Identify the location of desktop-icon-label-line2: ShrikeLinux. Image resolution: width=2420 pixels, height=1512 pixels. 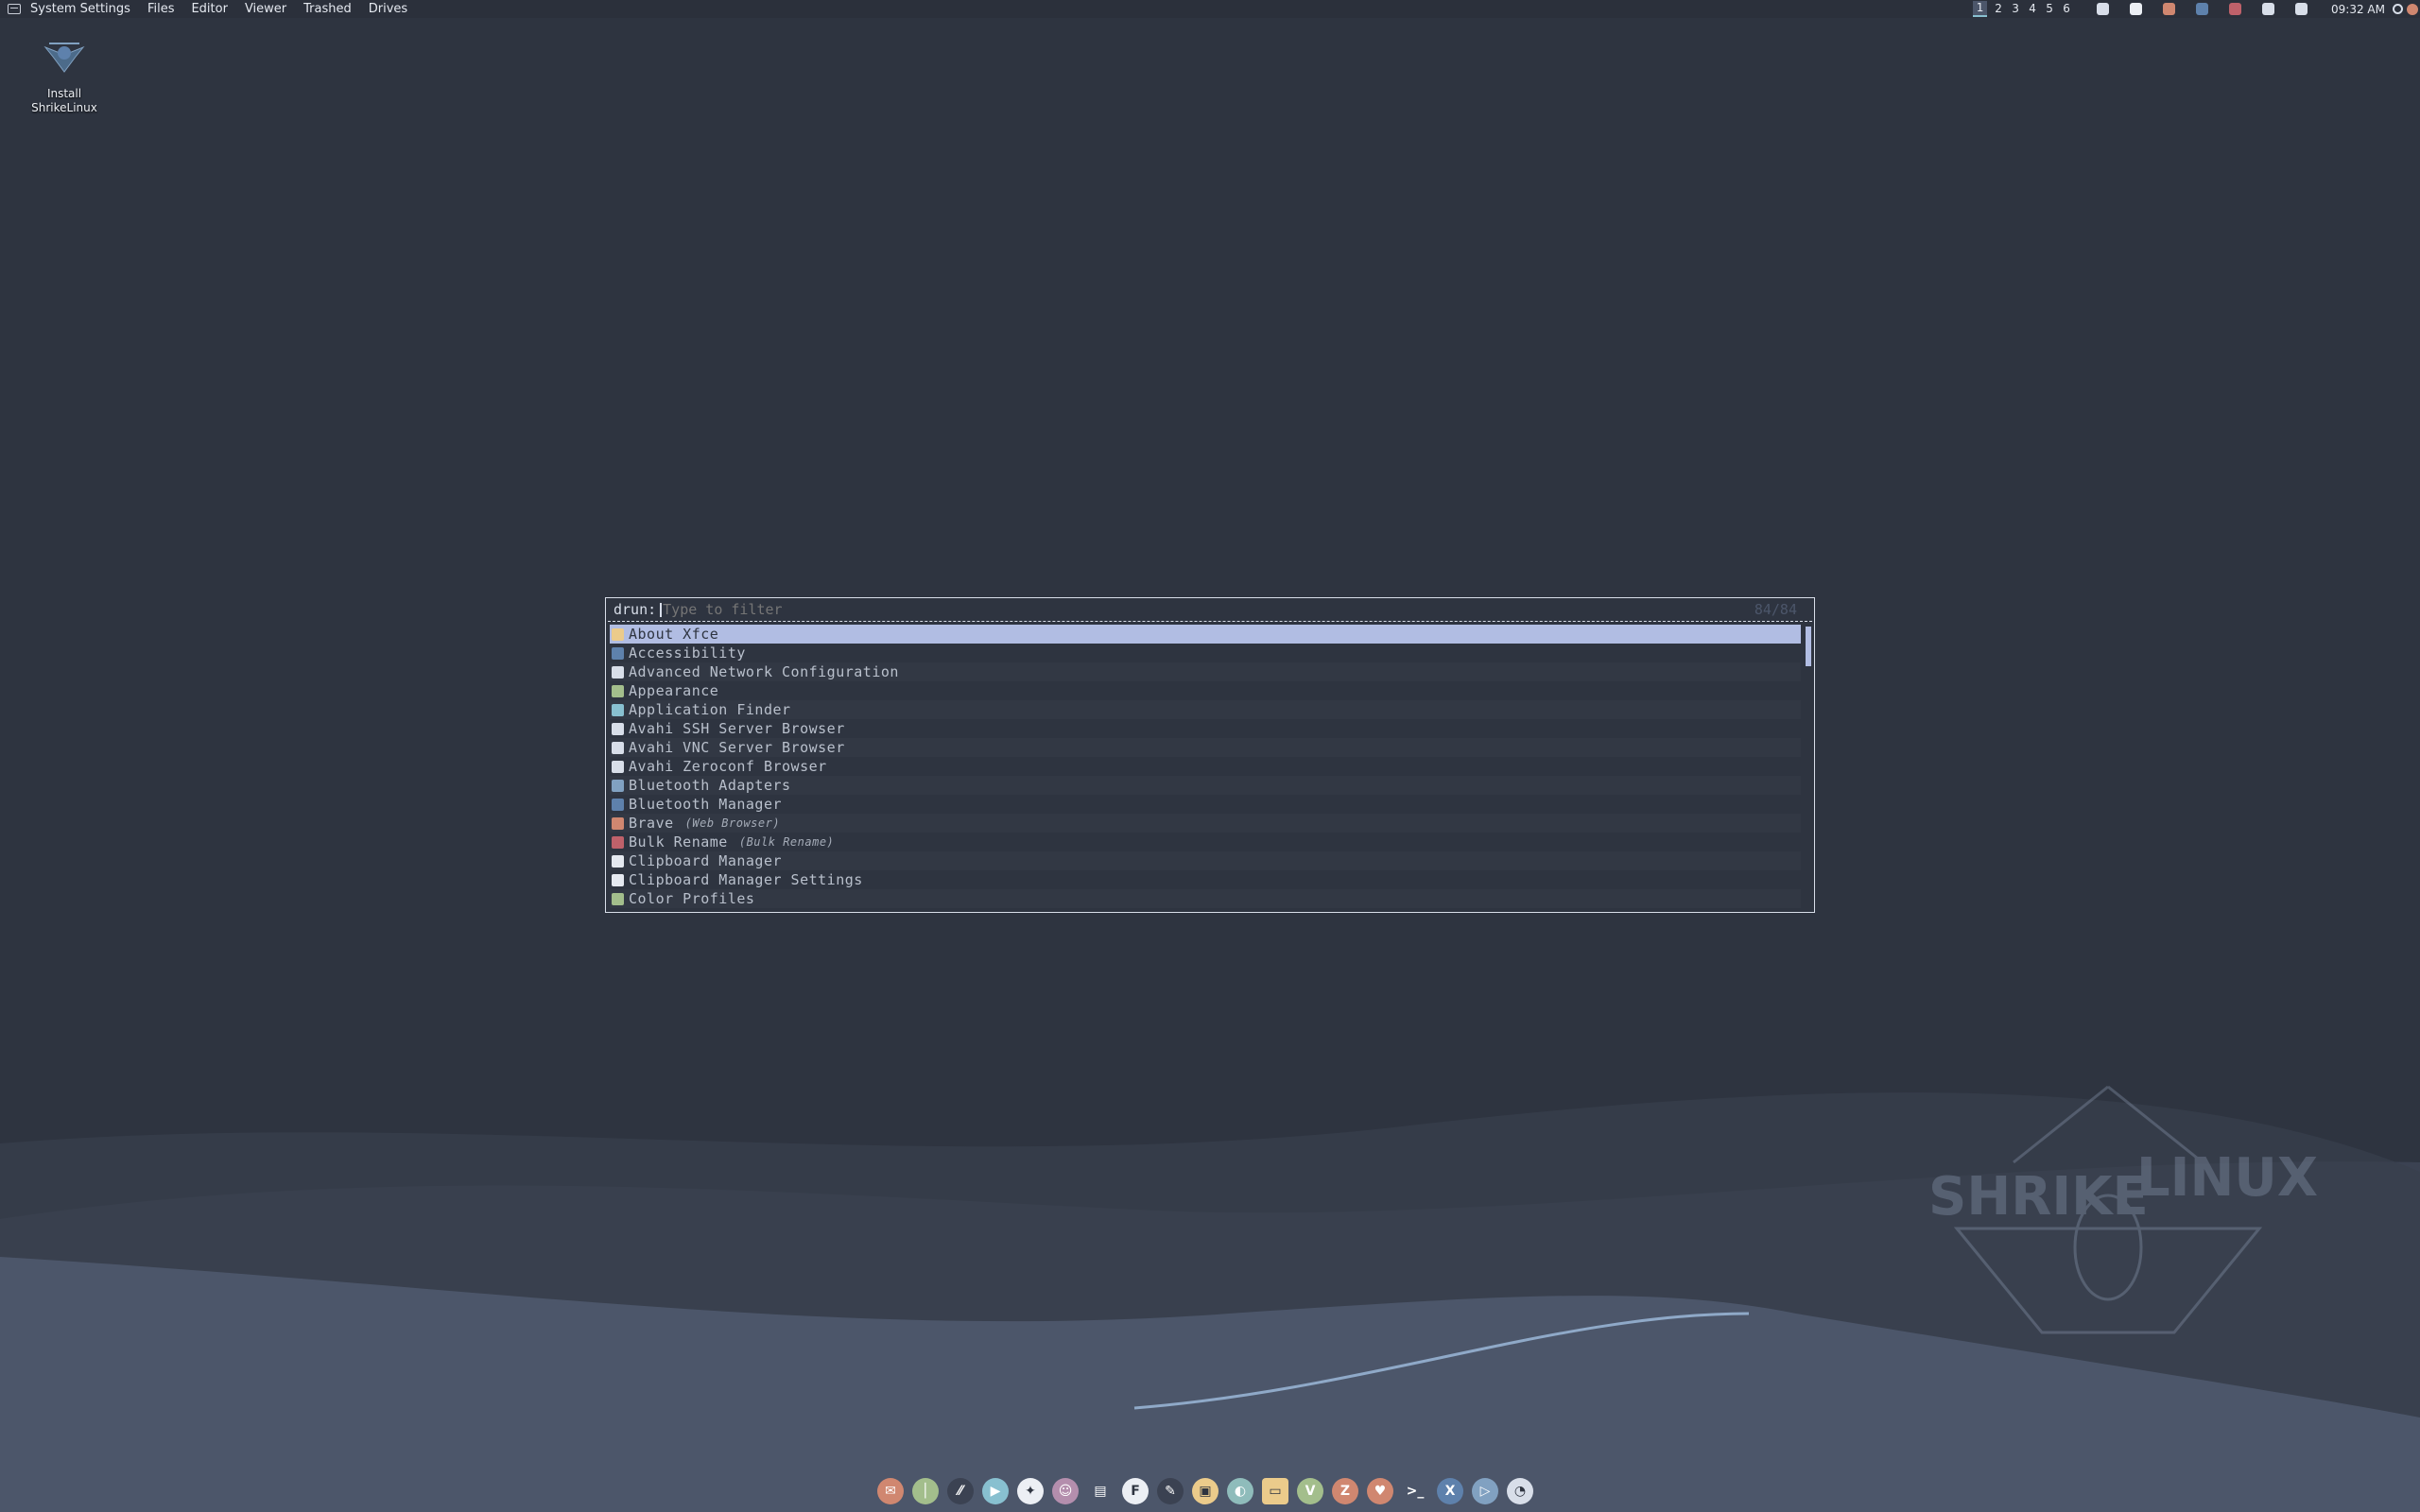
(64, 107).